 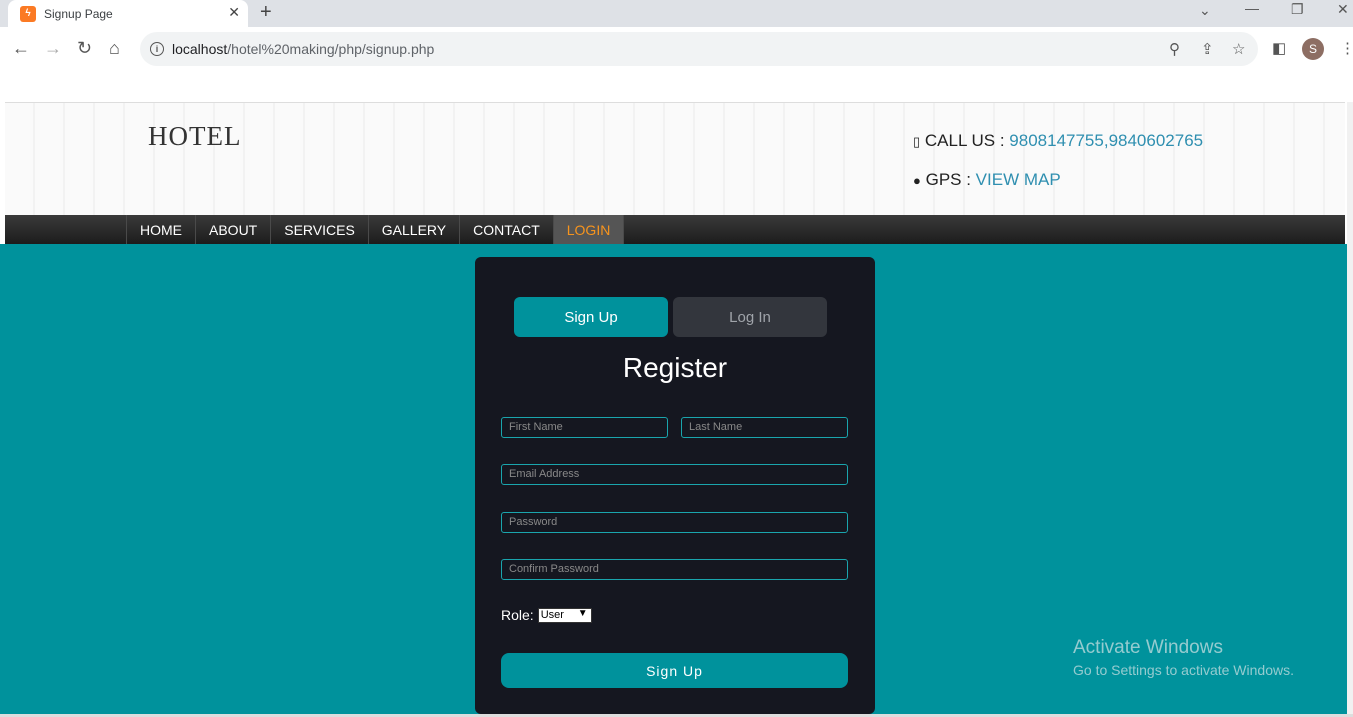 What do you see at coordinates (674, 670) in the screenshot?
I see `signup-submit-button: Sign Up` at bounding box center [674, 670].